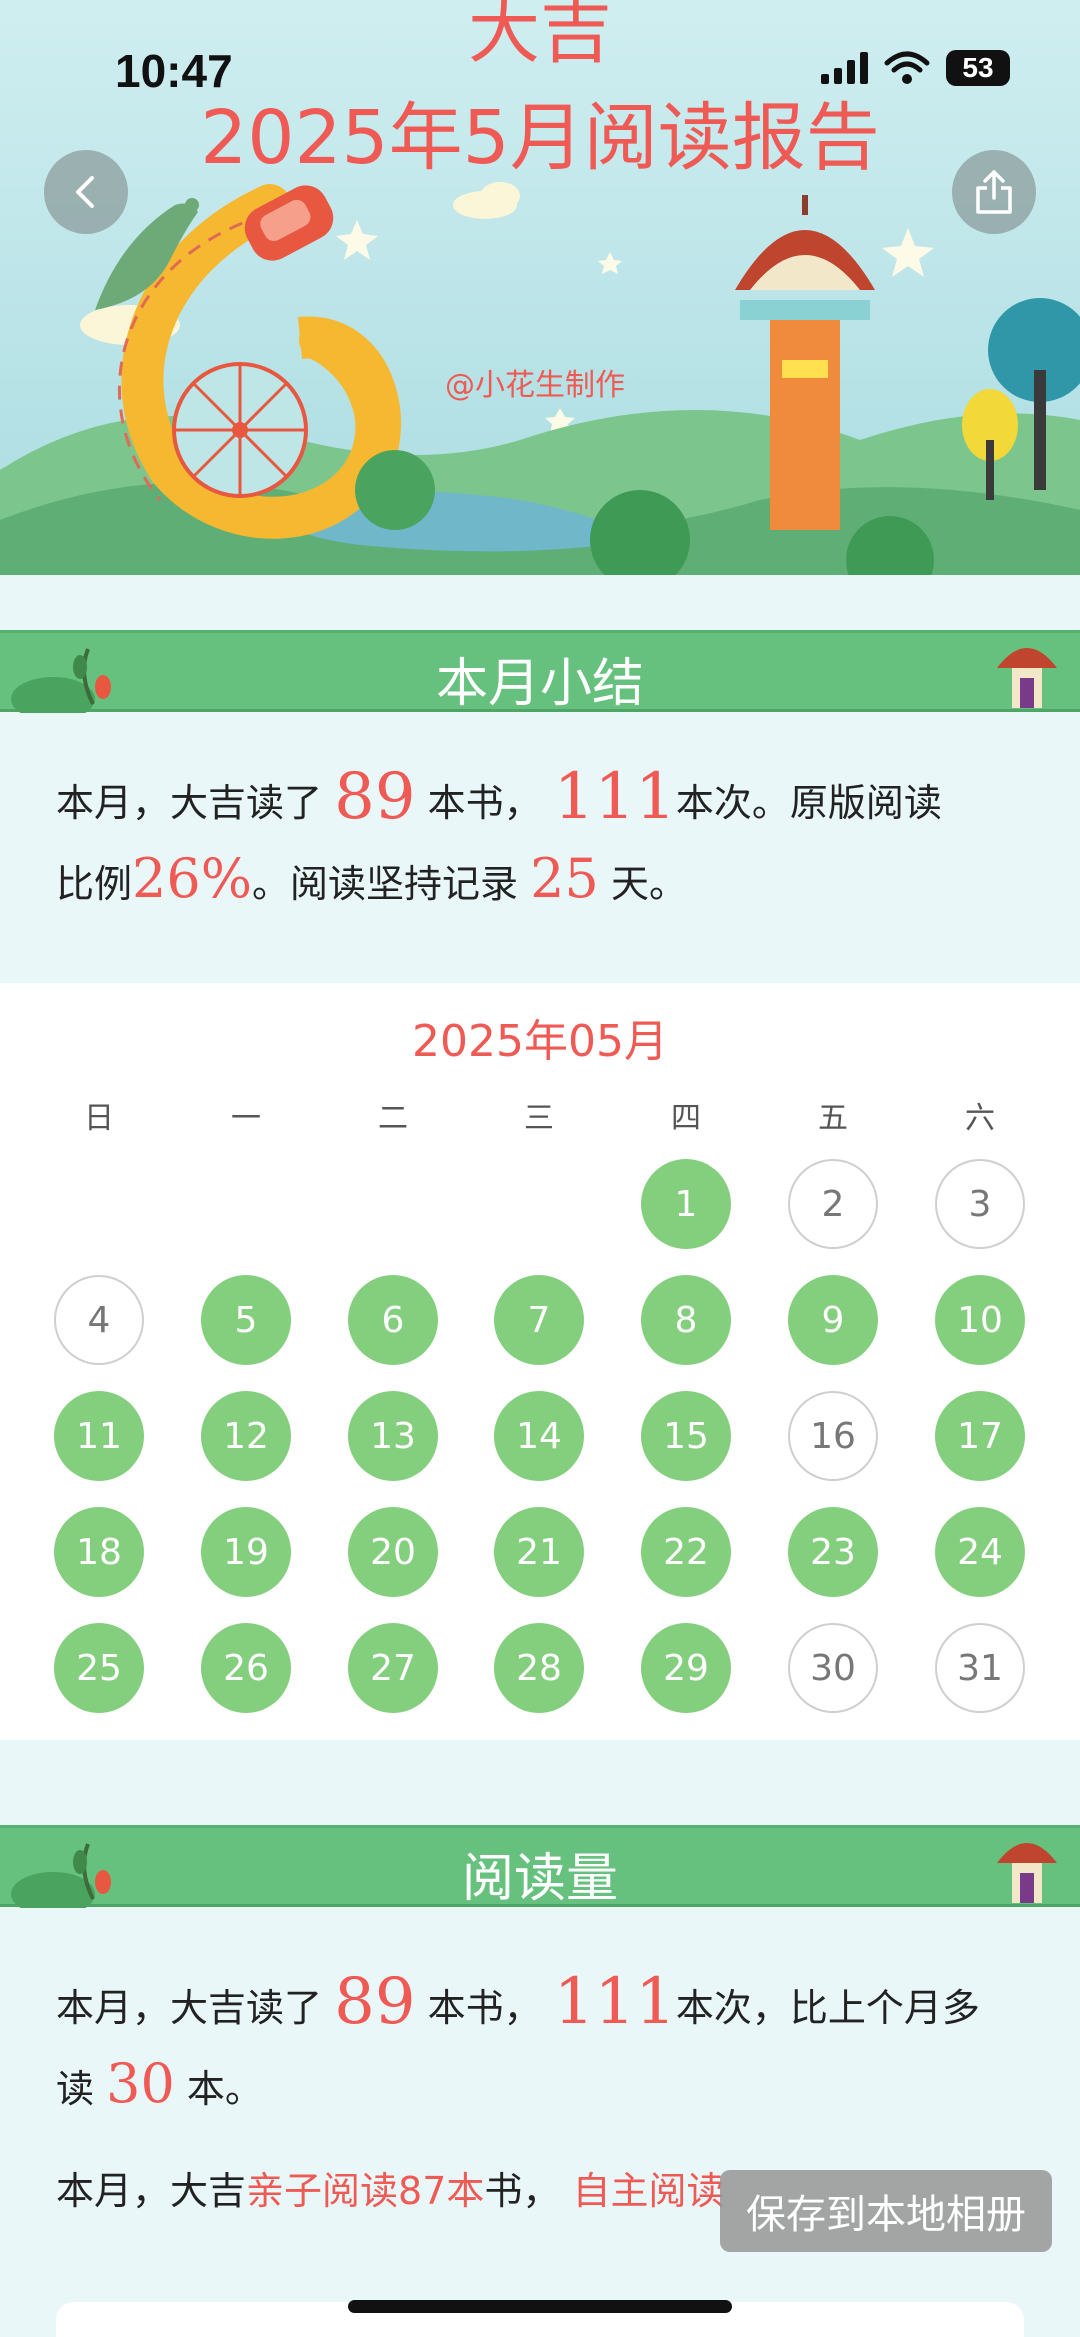  Describe the element at coordinates (246, 1118) in the screenshot. I see `weekday-label: 一` at that location.